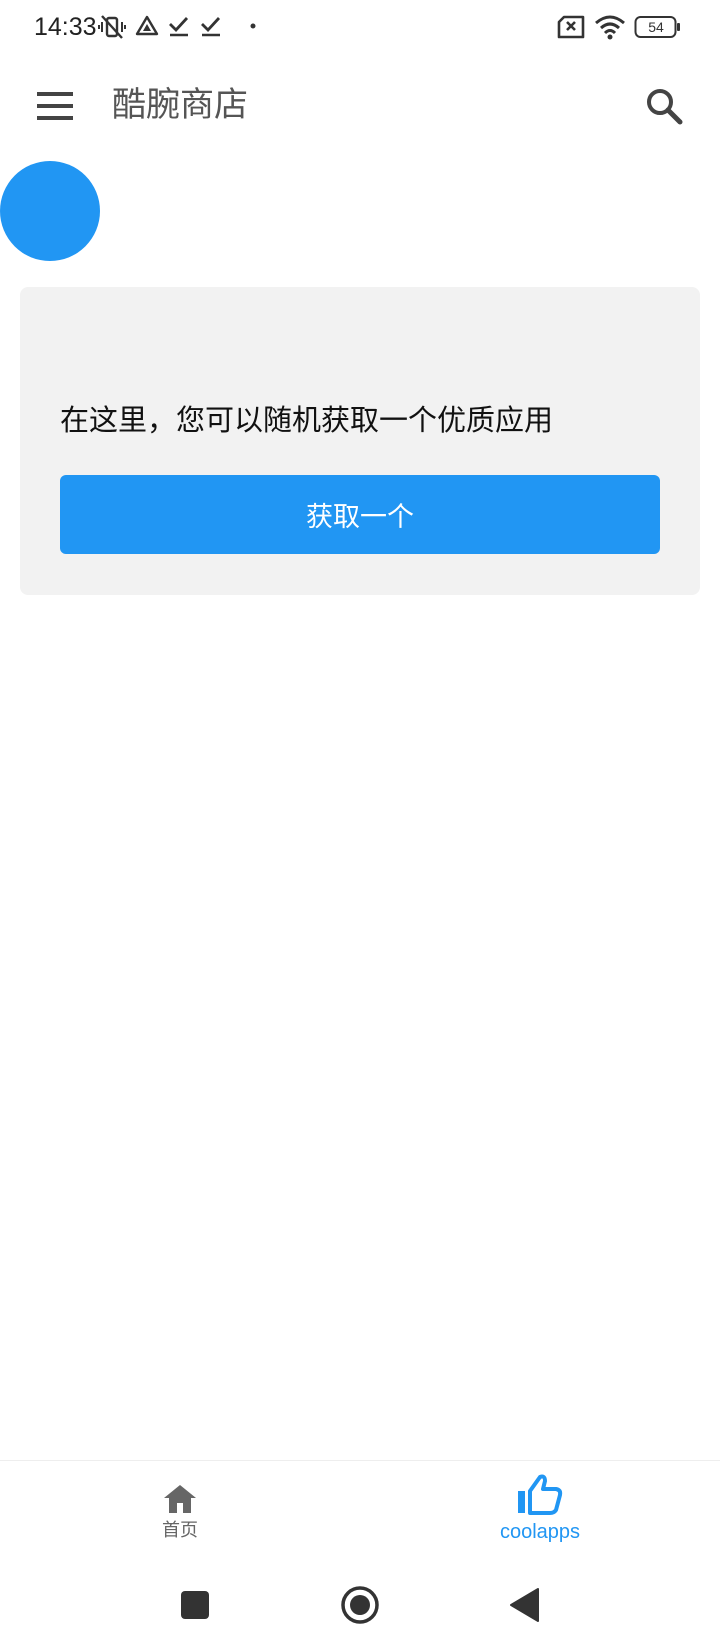 The image size is (720, 1650). I want to click on menu-icon, so click(55, 106).